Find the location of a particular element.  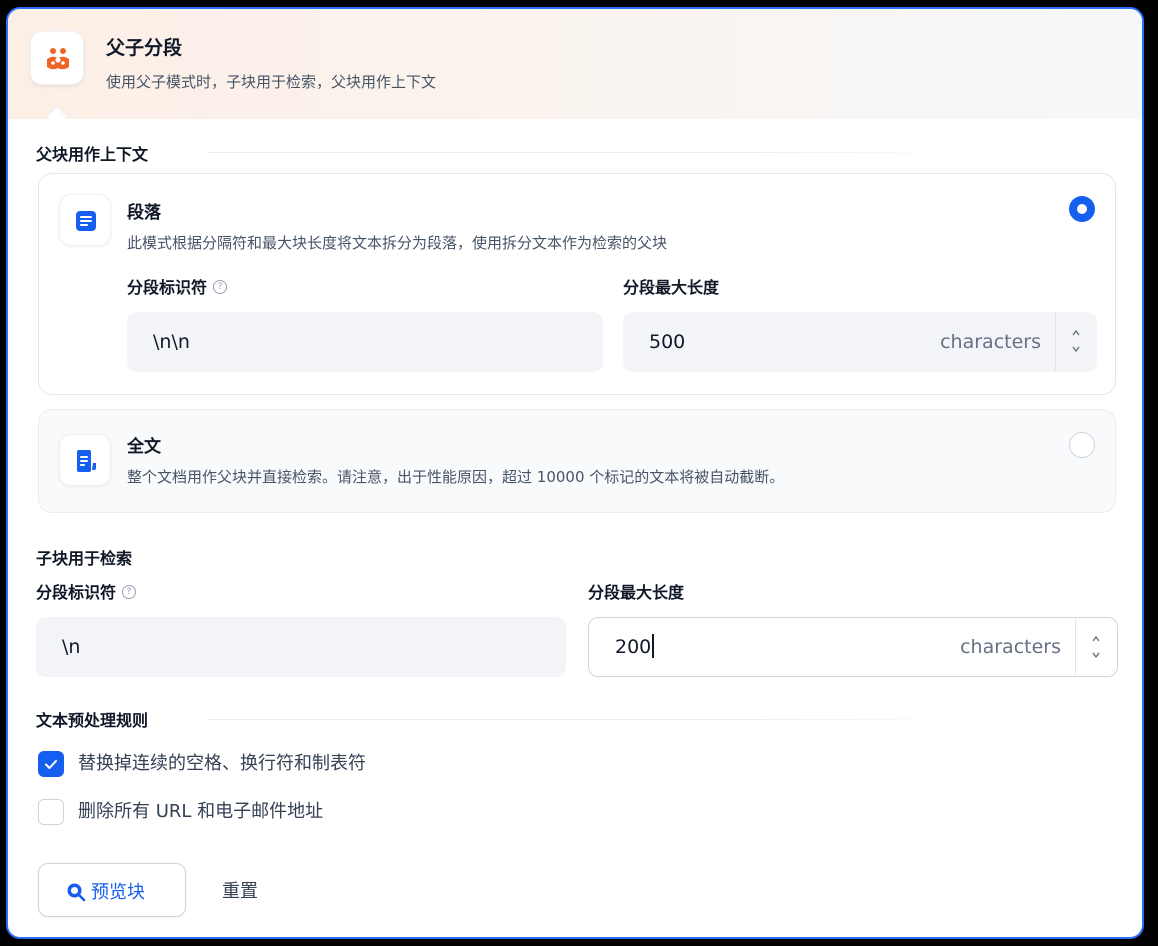

parent-section-divider is located at coordinates (588, 152).